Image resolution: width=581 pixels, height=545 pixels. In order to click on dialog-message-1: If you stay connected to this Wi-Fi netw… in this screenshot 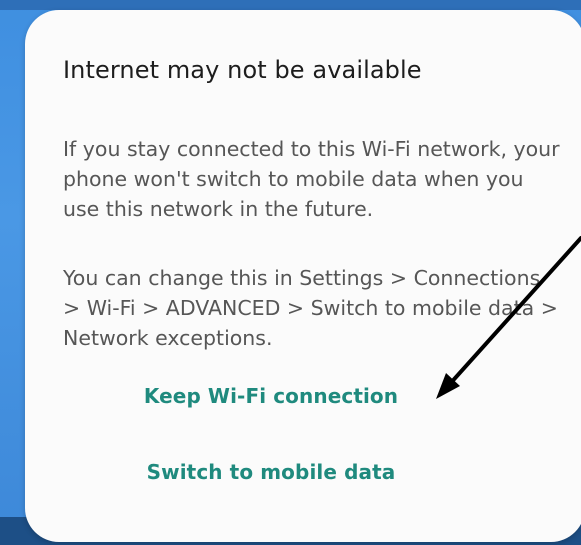, I will do `click(311, 179)`.